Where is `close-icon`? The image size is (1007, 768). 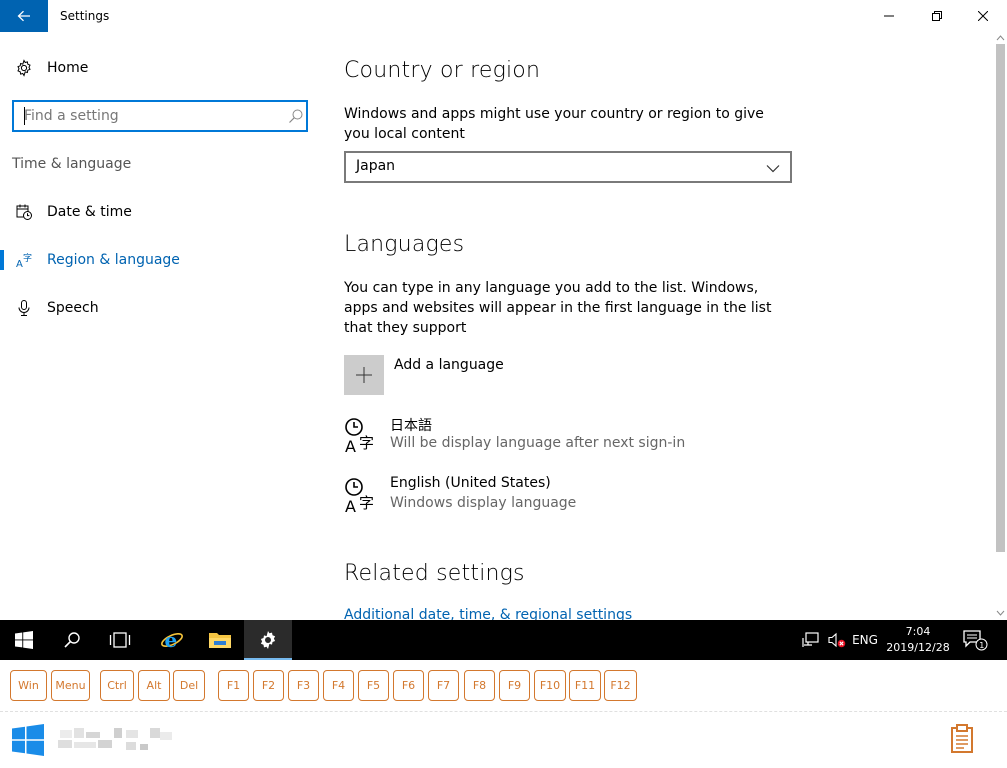
close-icon is located at coordinates (983, 16).